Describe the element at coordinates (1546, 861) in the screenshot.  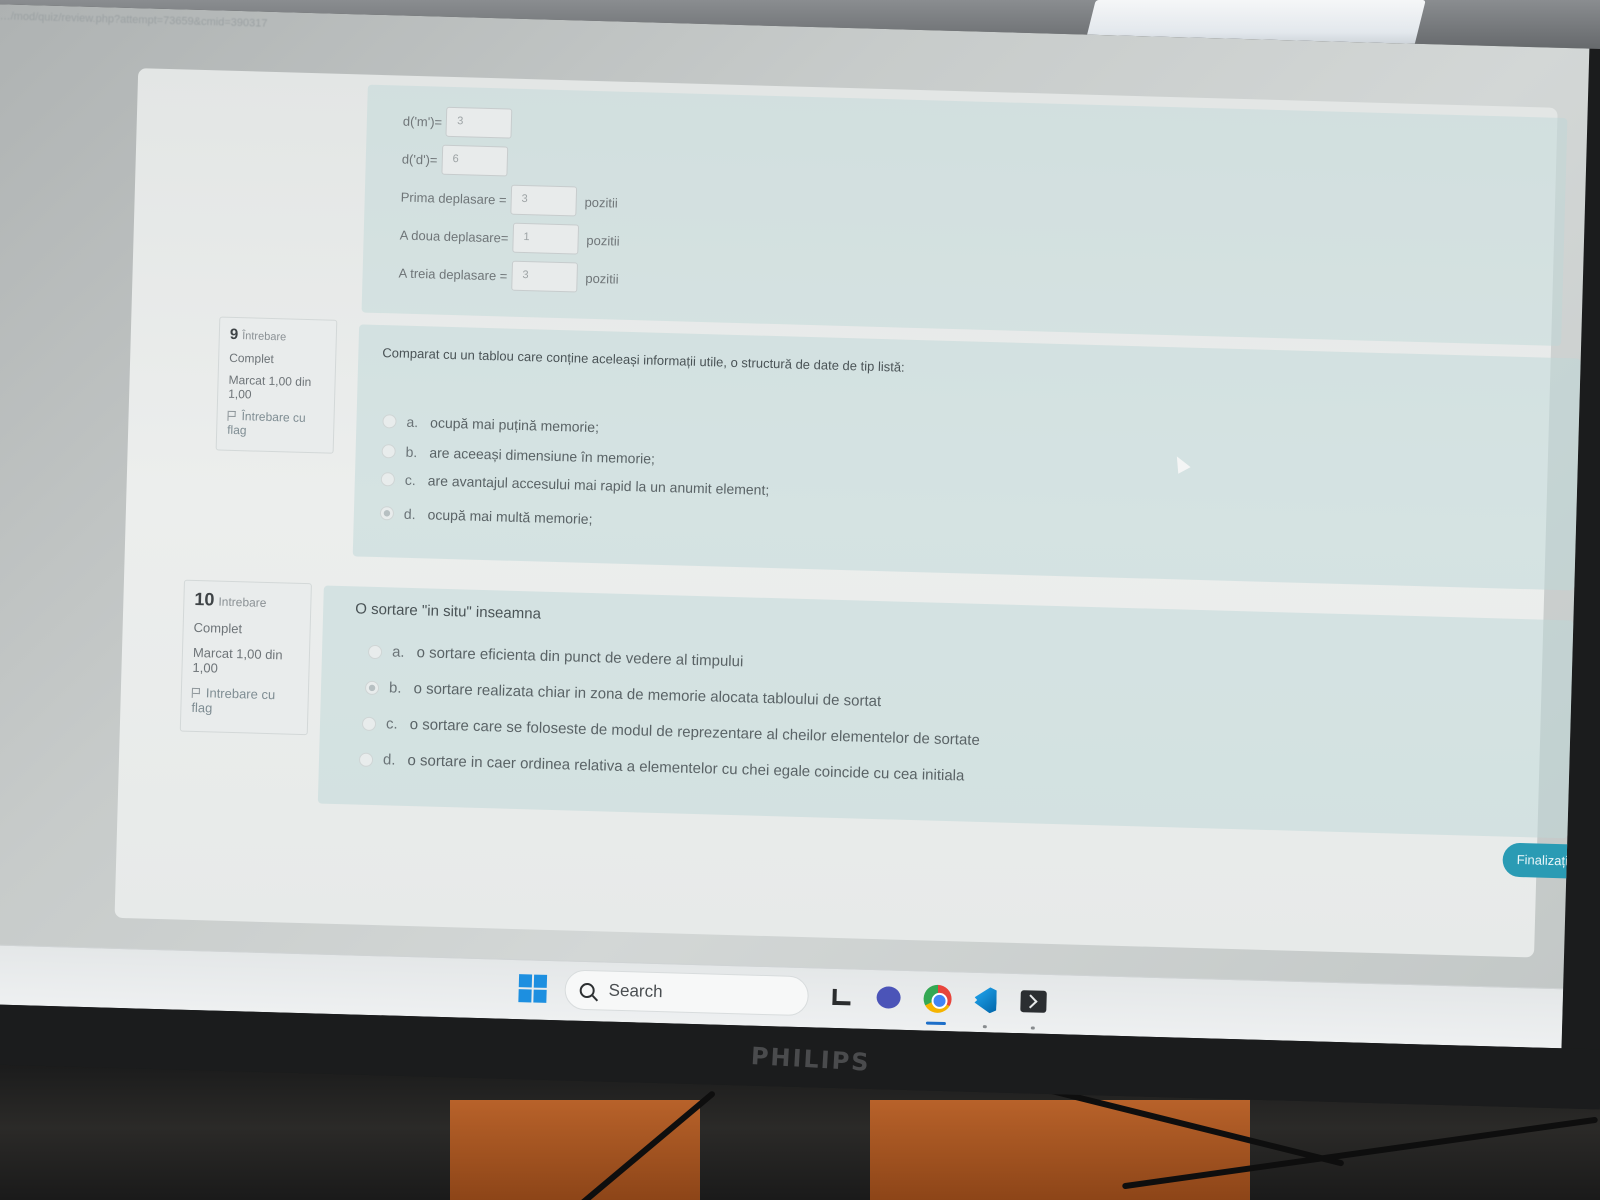
I see `finish-review-button: Finalizați` at that location.